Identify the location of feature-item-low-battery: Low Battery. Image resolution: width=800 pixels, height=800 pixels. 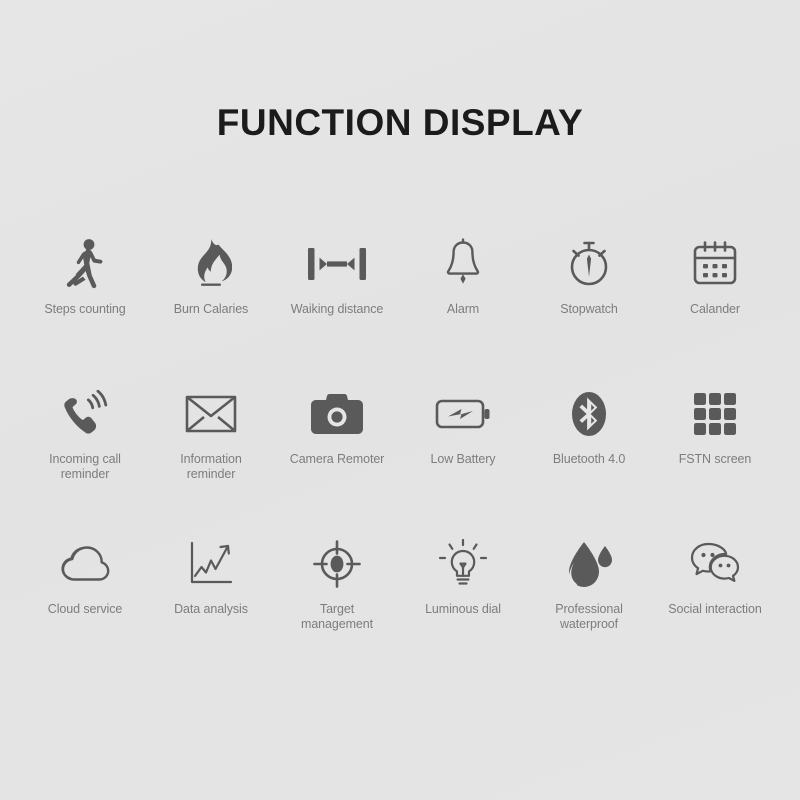
(463, 457).